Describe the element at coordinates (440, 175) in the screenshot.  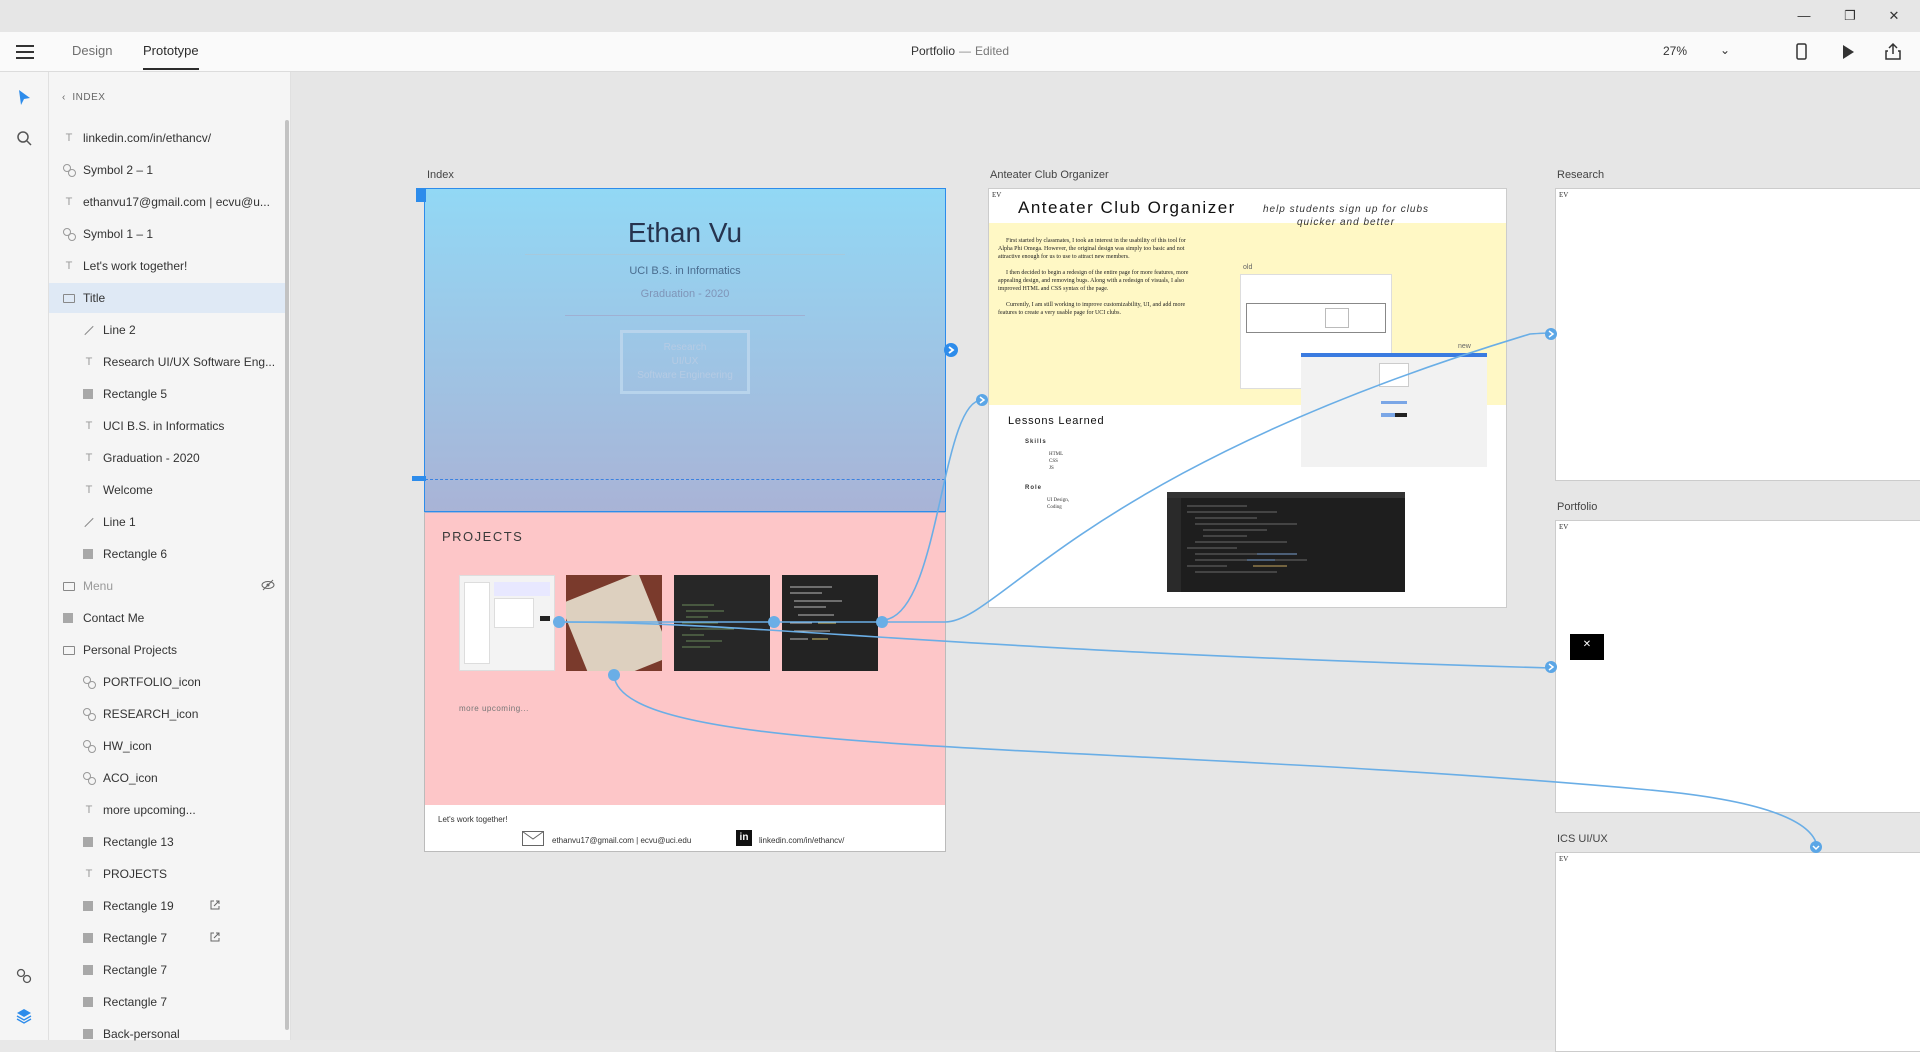
I see `artboard-label-index: Index` at that location.